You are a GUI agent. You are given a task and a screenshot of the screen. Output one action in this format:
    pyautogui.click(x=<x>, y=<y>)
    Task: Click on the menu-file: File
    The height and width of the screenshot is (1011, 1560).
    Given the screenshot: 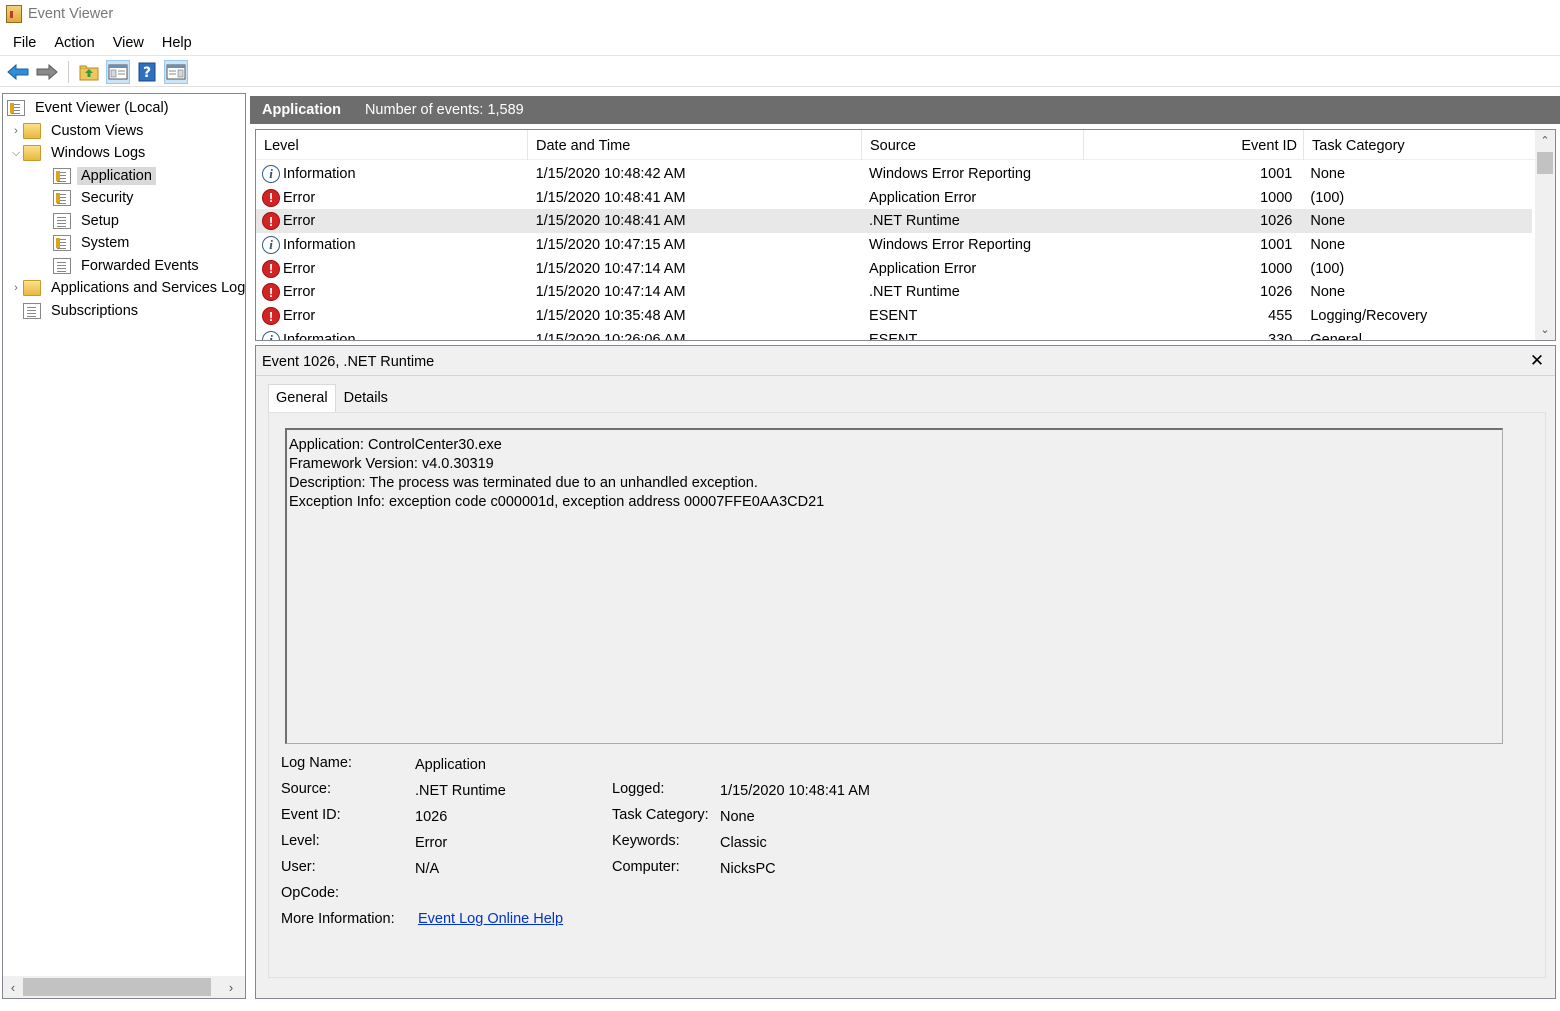 What is the action you would take?
    pyautogui.click(x=24, y=43)
    